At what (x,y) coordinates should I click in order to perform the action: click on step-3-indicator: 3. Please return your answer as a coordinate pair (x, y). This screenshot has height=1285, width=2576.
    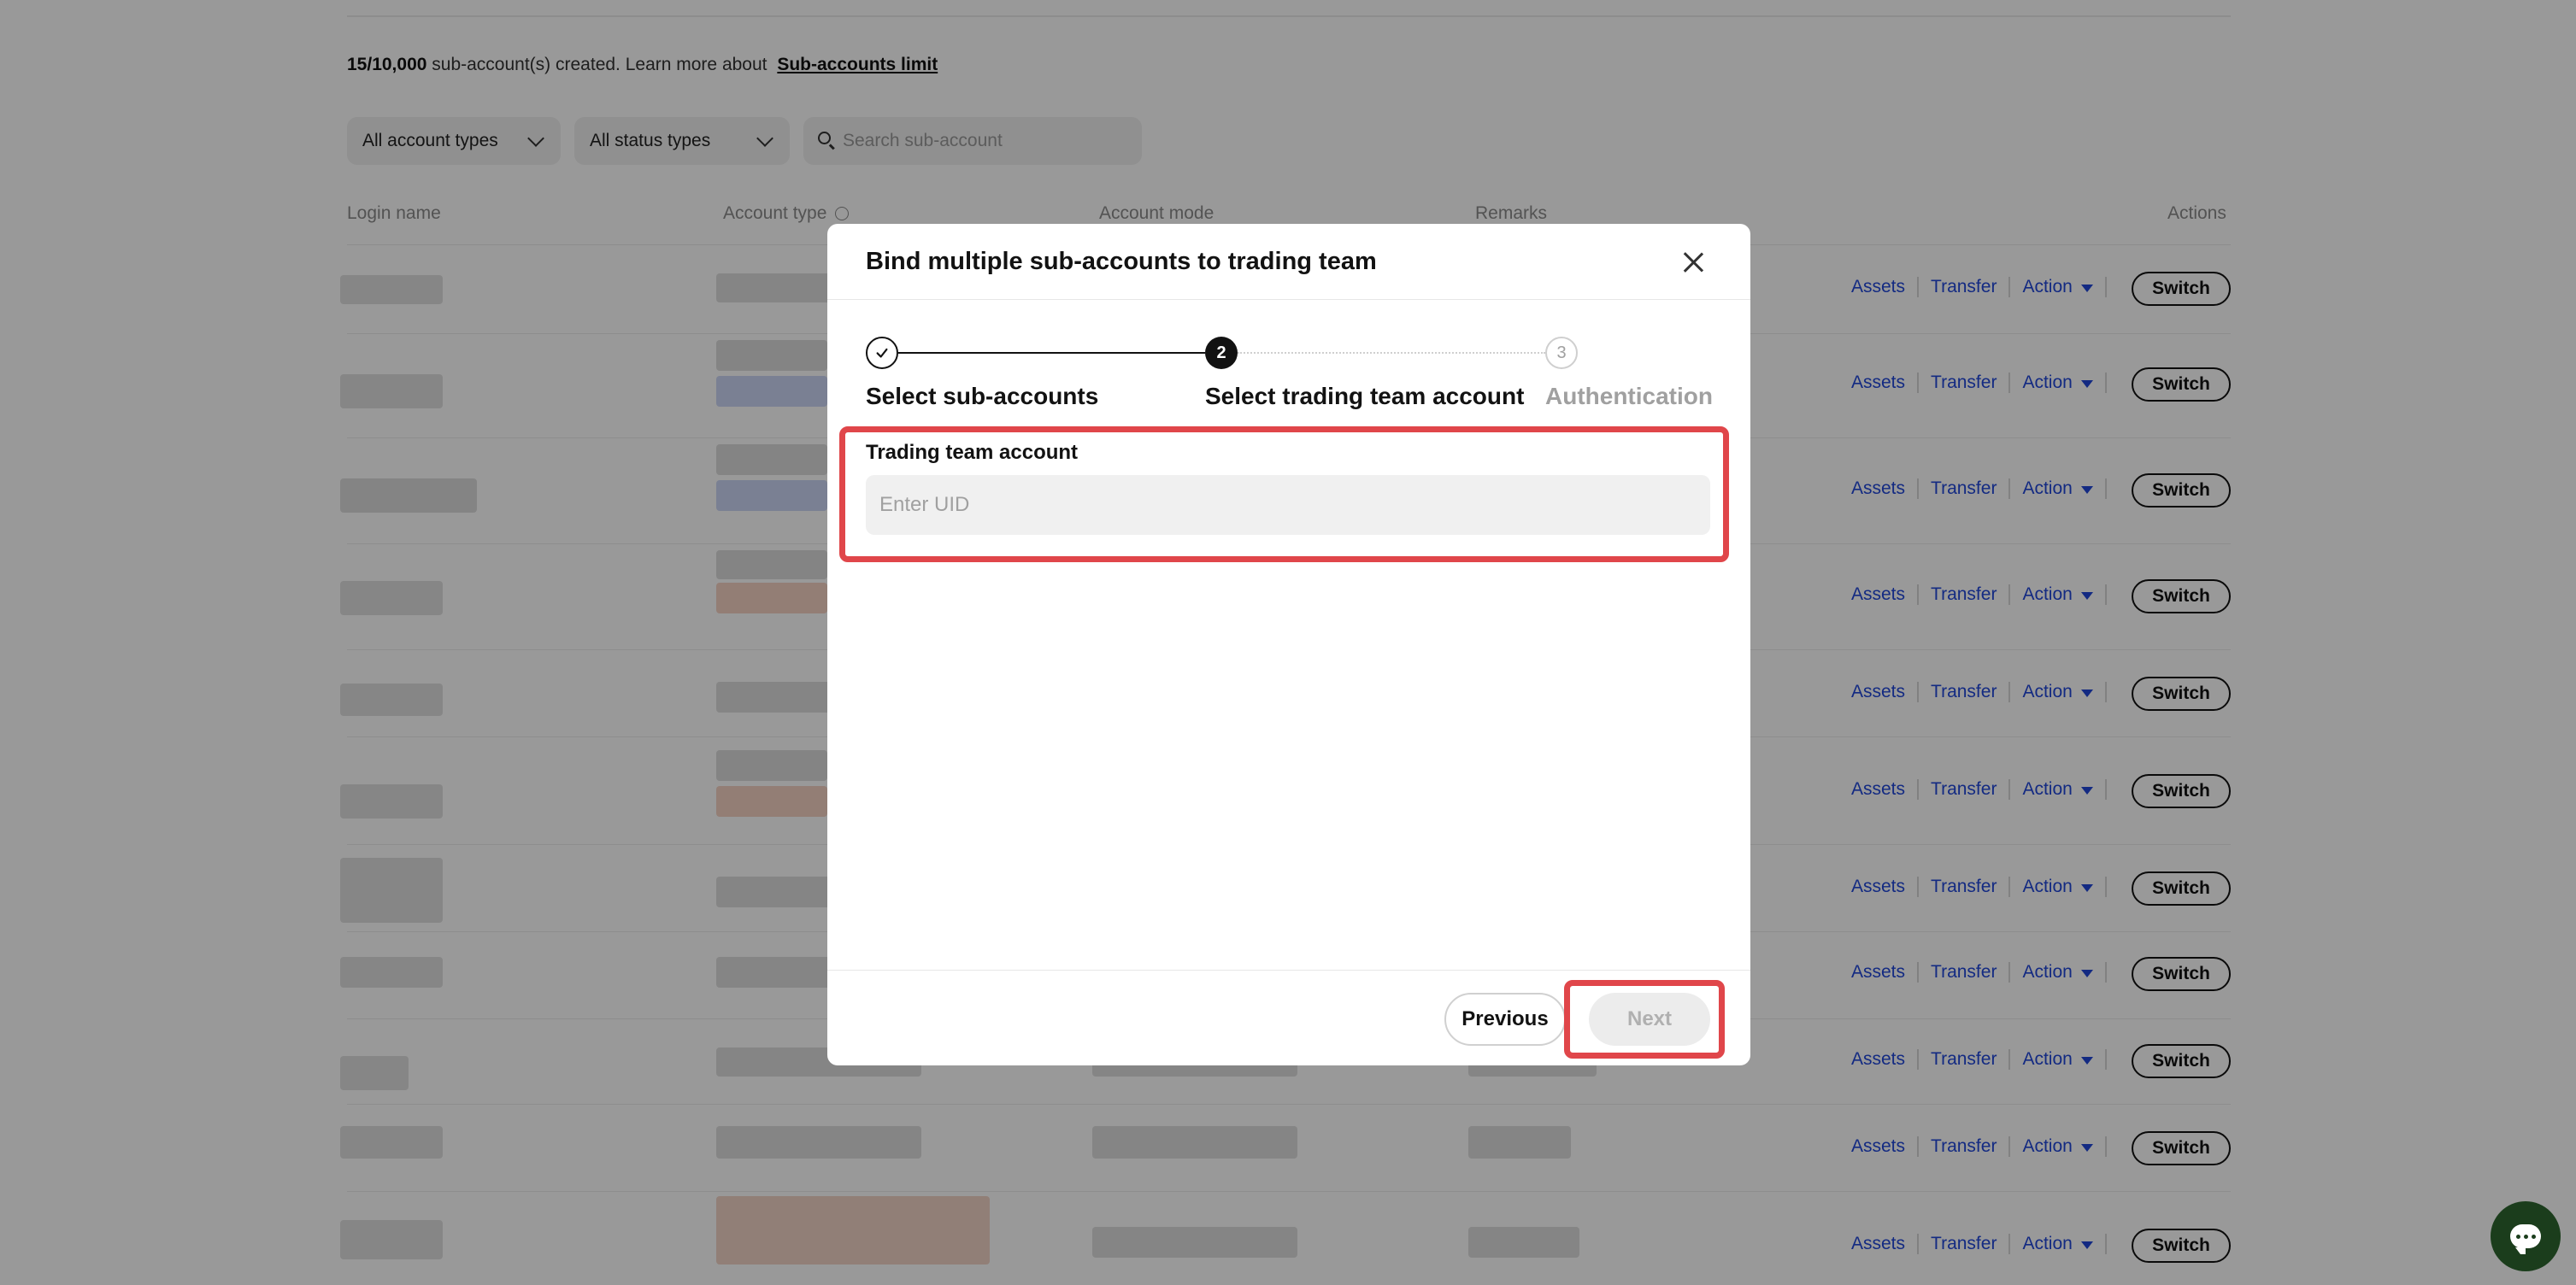
    Looking at the image, I should click on (1561, 353).